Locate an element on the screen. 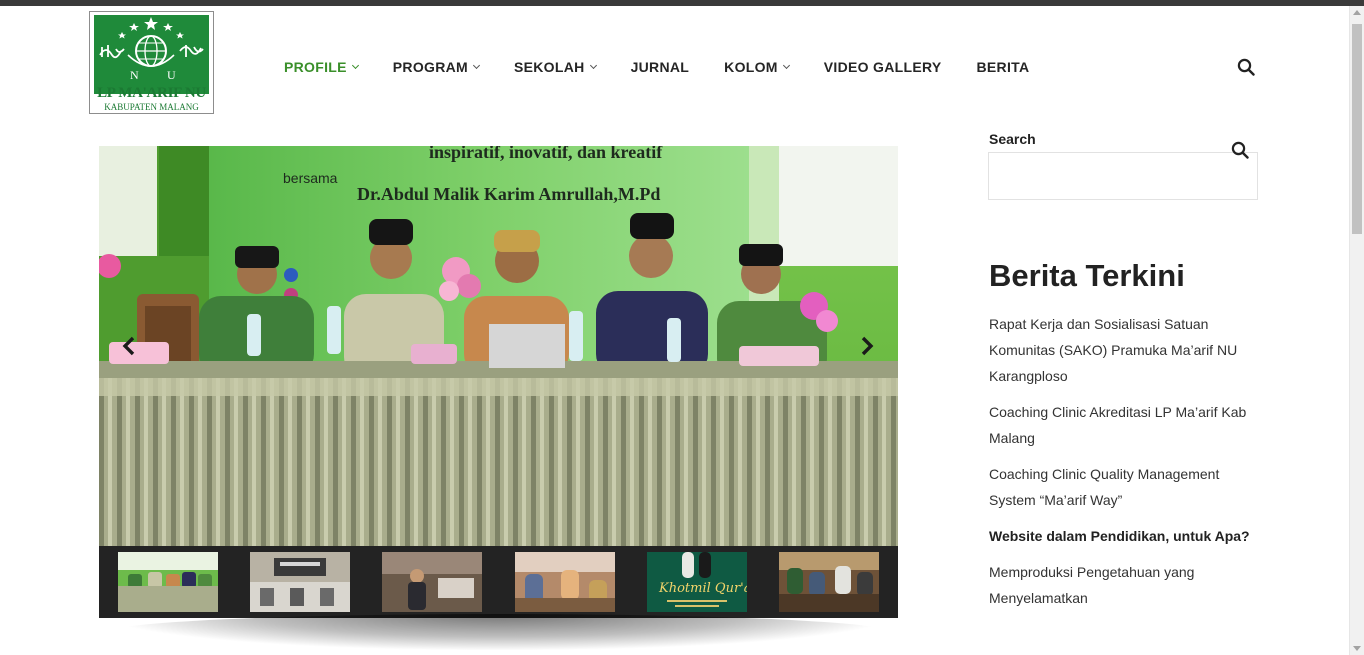  logo-letter-n: N is located at coordinates (134, 75).